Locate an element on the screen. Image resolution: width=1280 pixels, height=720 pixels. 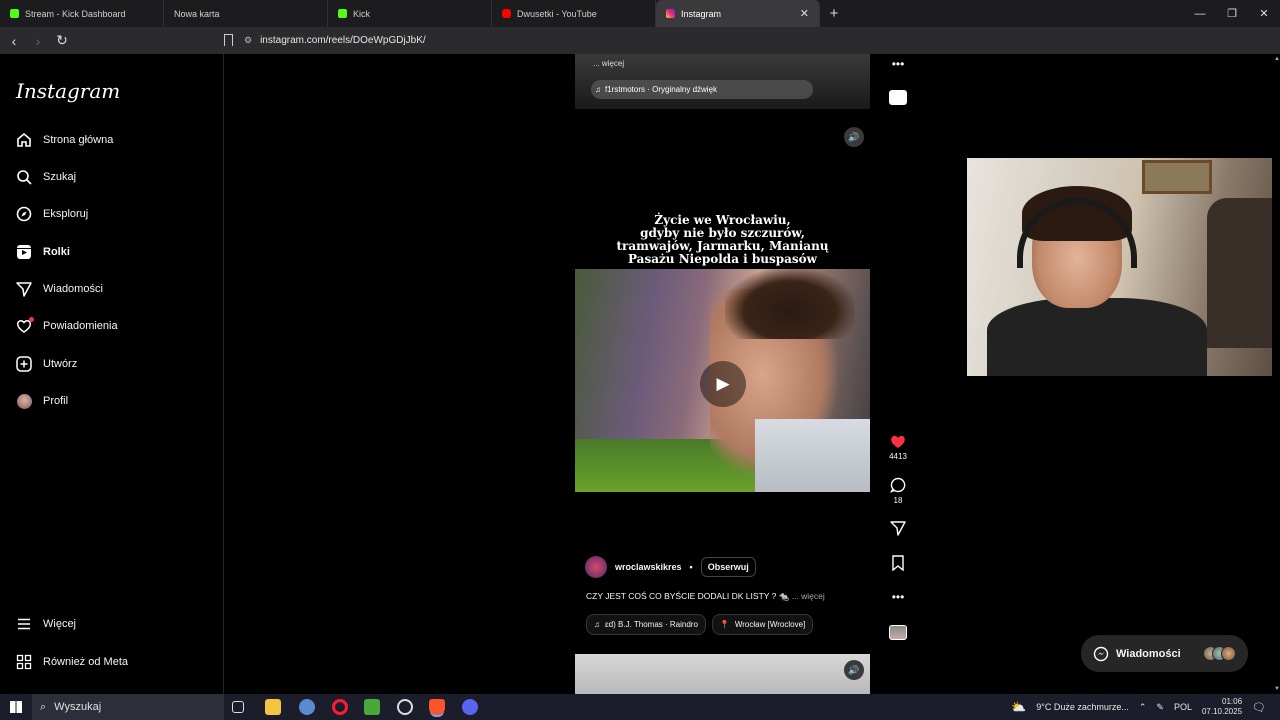
sidebar-item-search: Szukaj is located at coordinates (46, 177).